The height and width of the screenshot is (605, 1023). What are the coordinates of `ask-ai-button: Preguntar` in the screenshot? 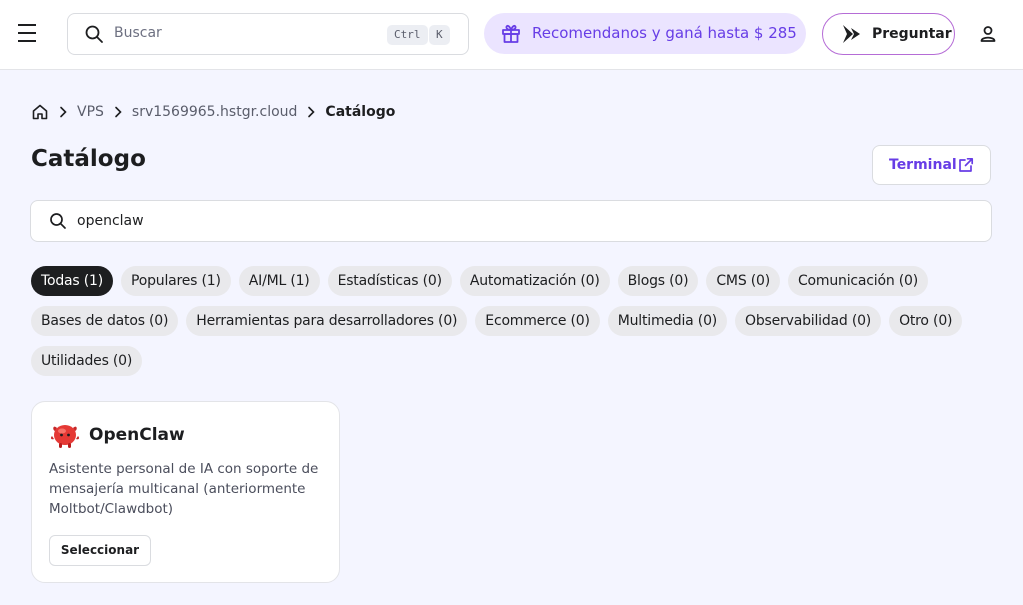 It's located at (888, 34).